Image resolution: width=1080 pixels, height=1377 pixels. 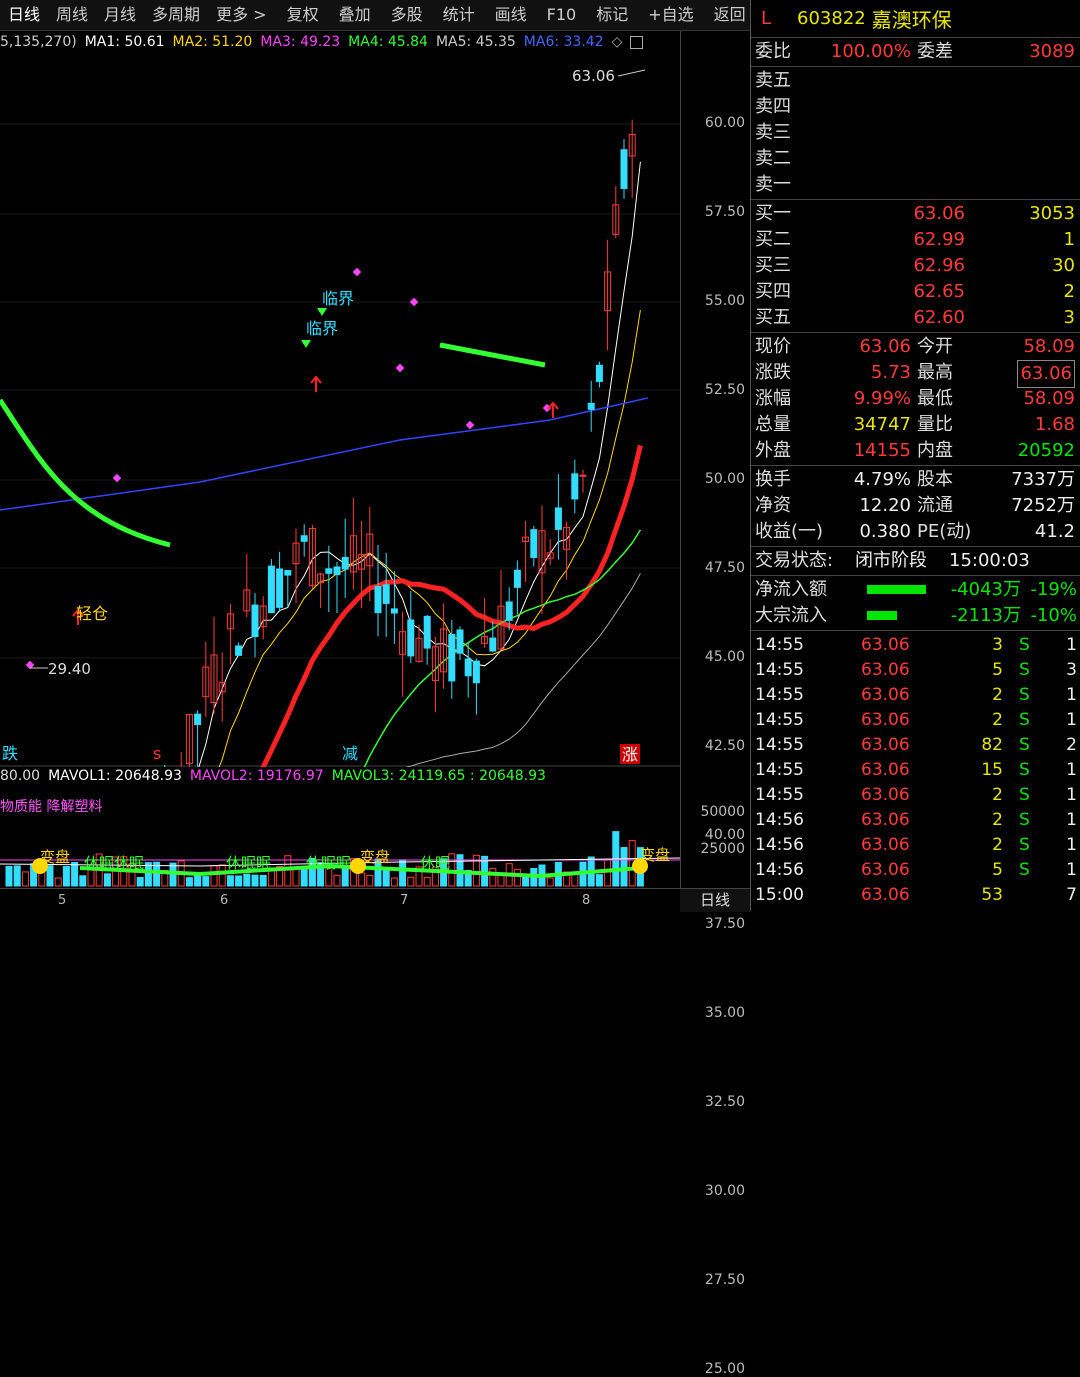 What do you see at coordinates (935, 372) in the screenshot?
I see `quote-label: 最高` at bounding box center [935, 372].